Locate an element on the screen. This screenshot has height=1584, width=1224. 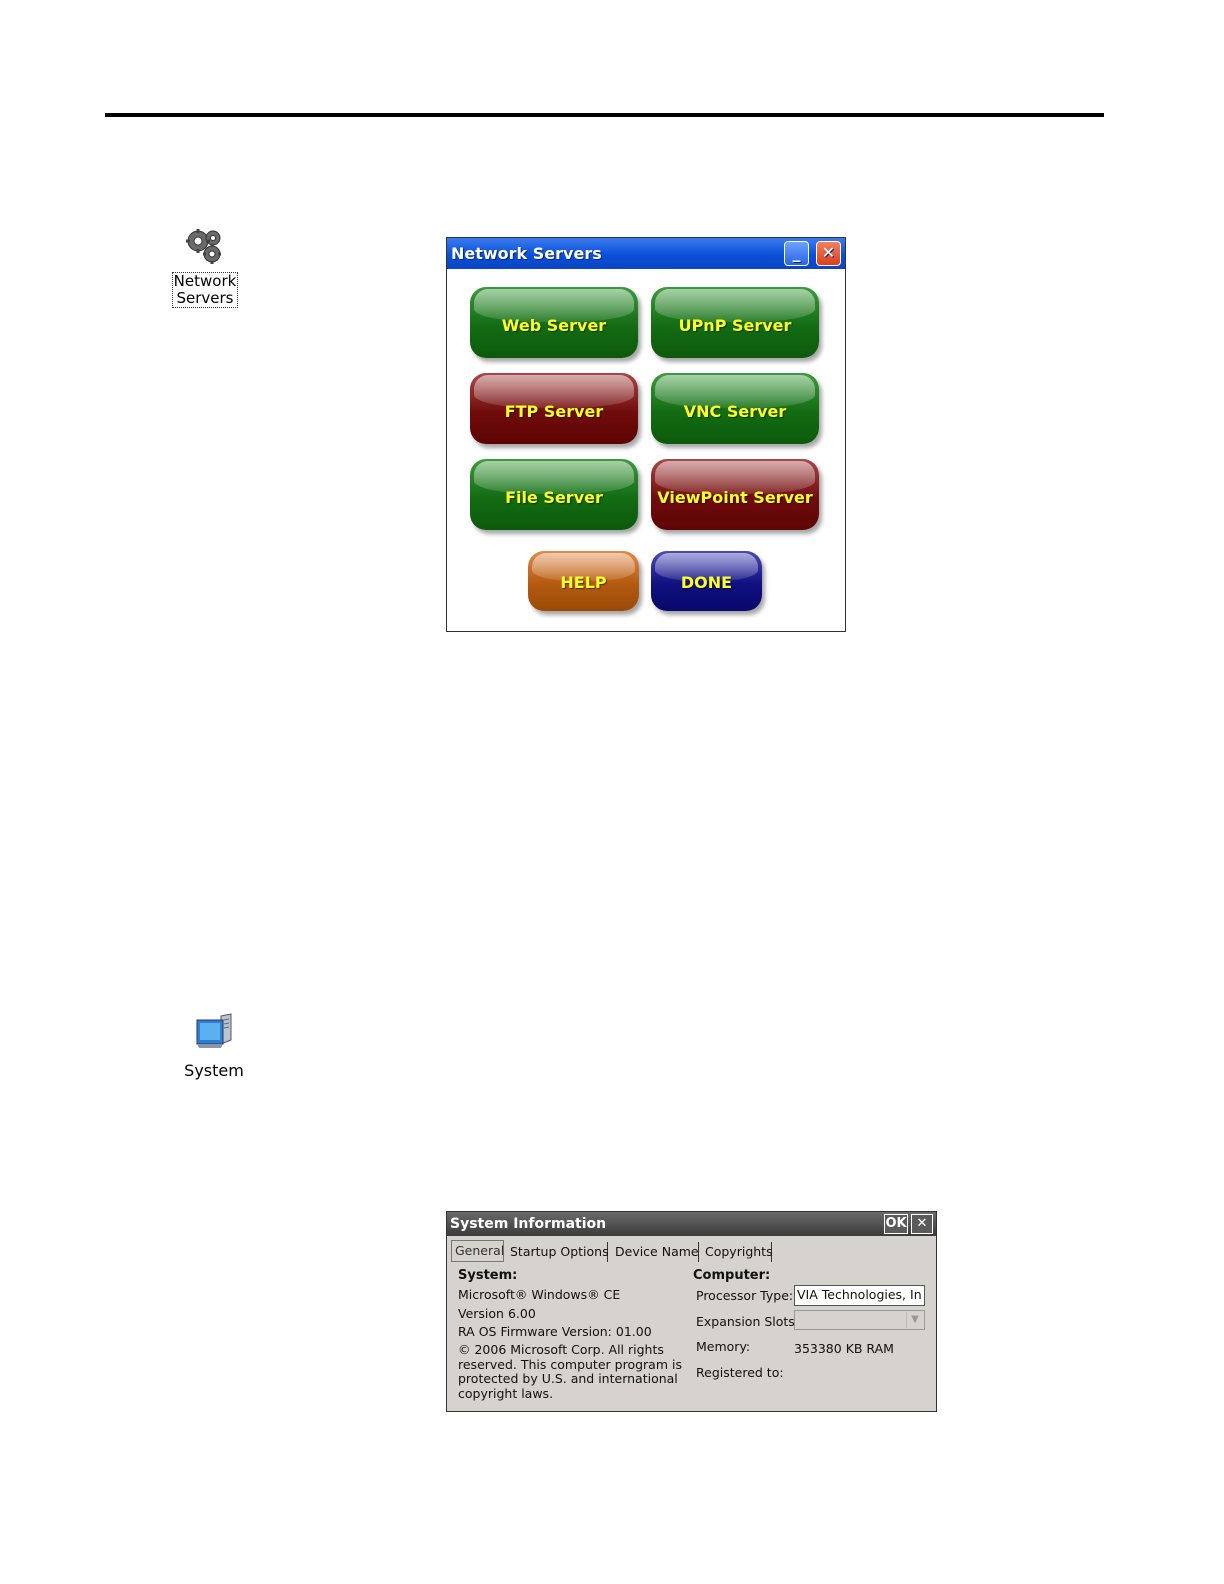
ftp-server-button: FTP Server is located at coordinates (554, 408).